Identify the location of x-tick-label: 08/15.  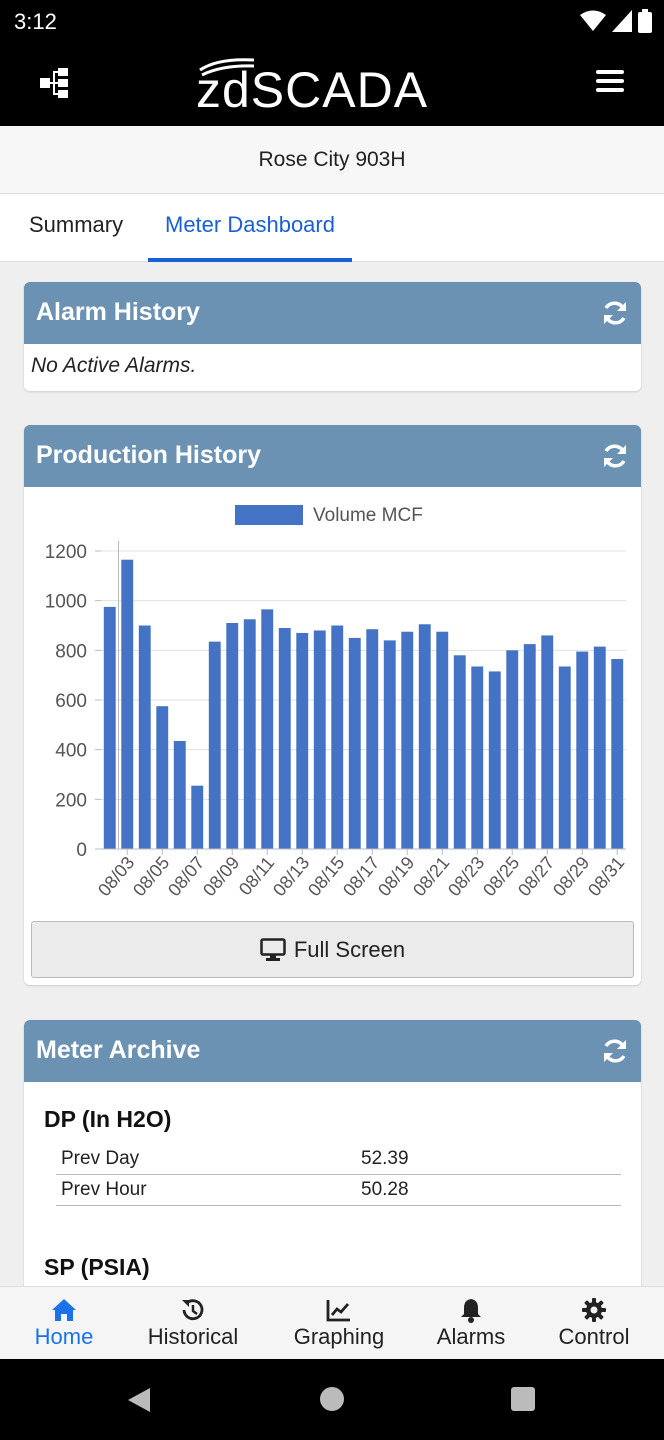
(326, 876).